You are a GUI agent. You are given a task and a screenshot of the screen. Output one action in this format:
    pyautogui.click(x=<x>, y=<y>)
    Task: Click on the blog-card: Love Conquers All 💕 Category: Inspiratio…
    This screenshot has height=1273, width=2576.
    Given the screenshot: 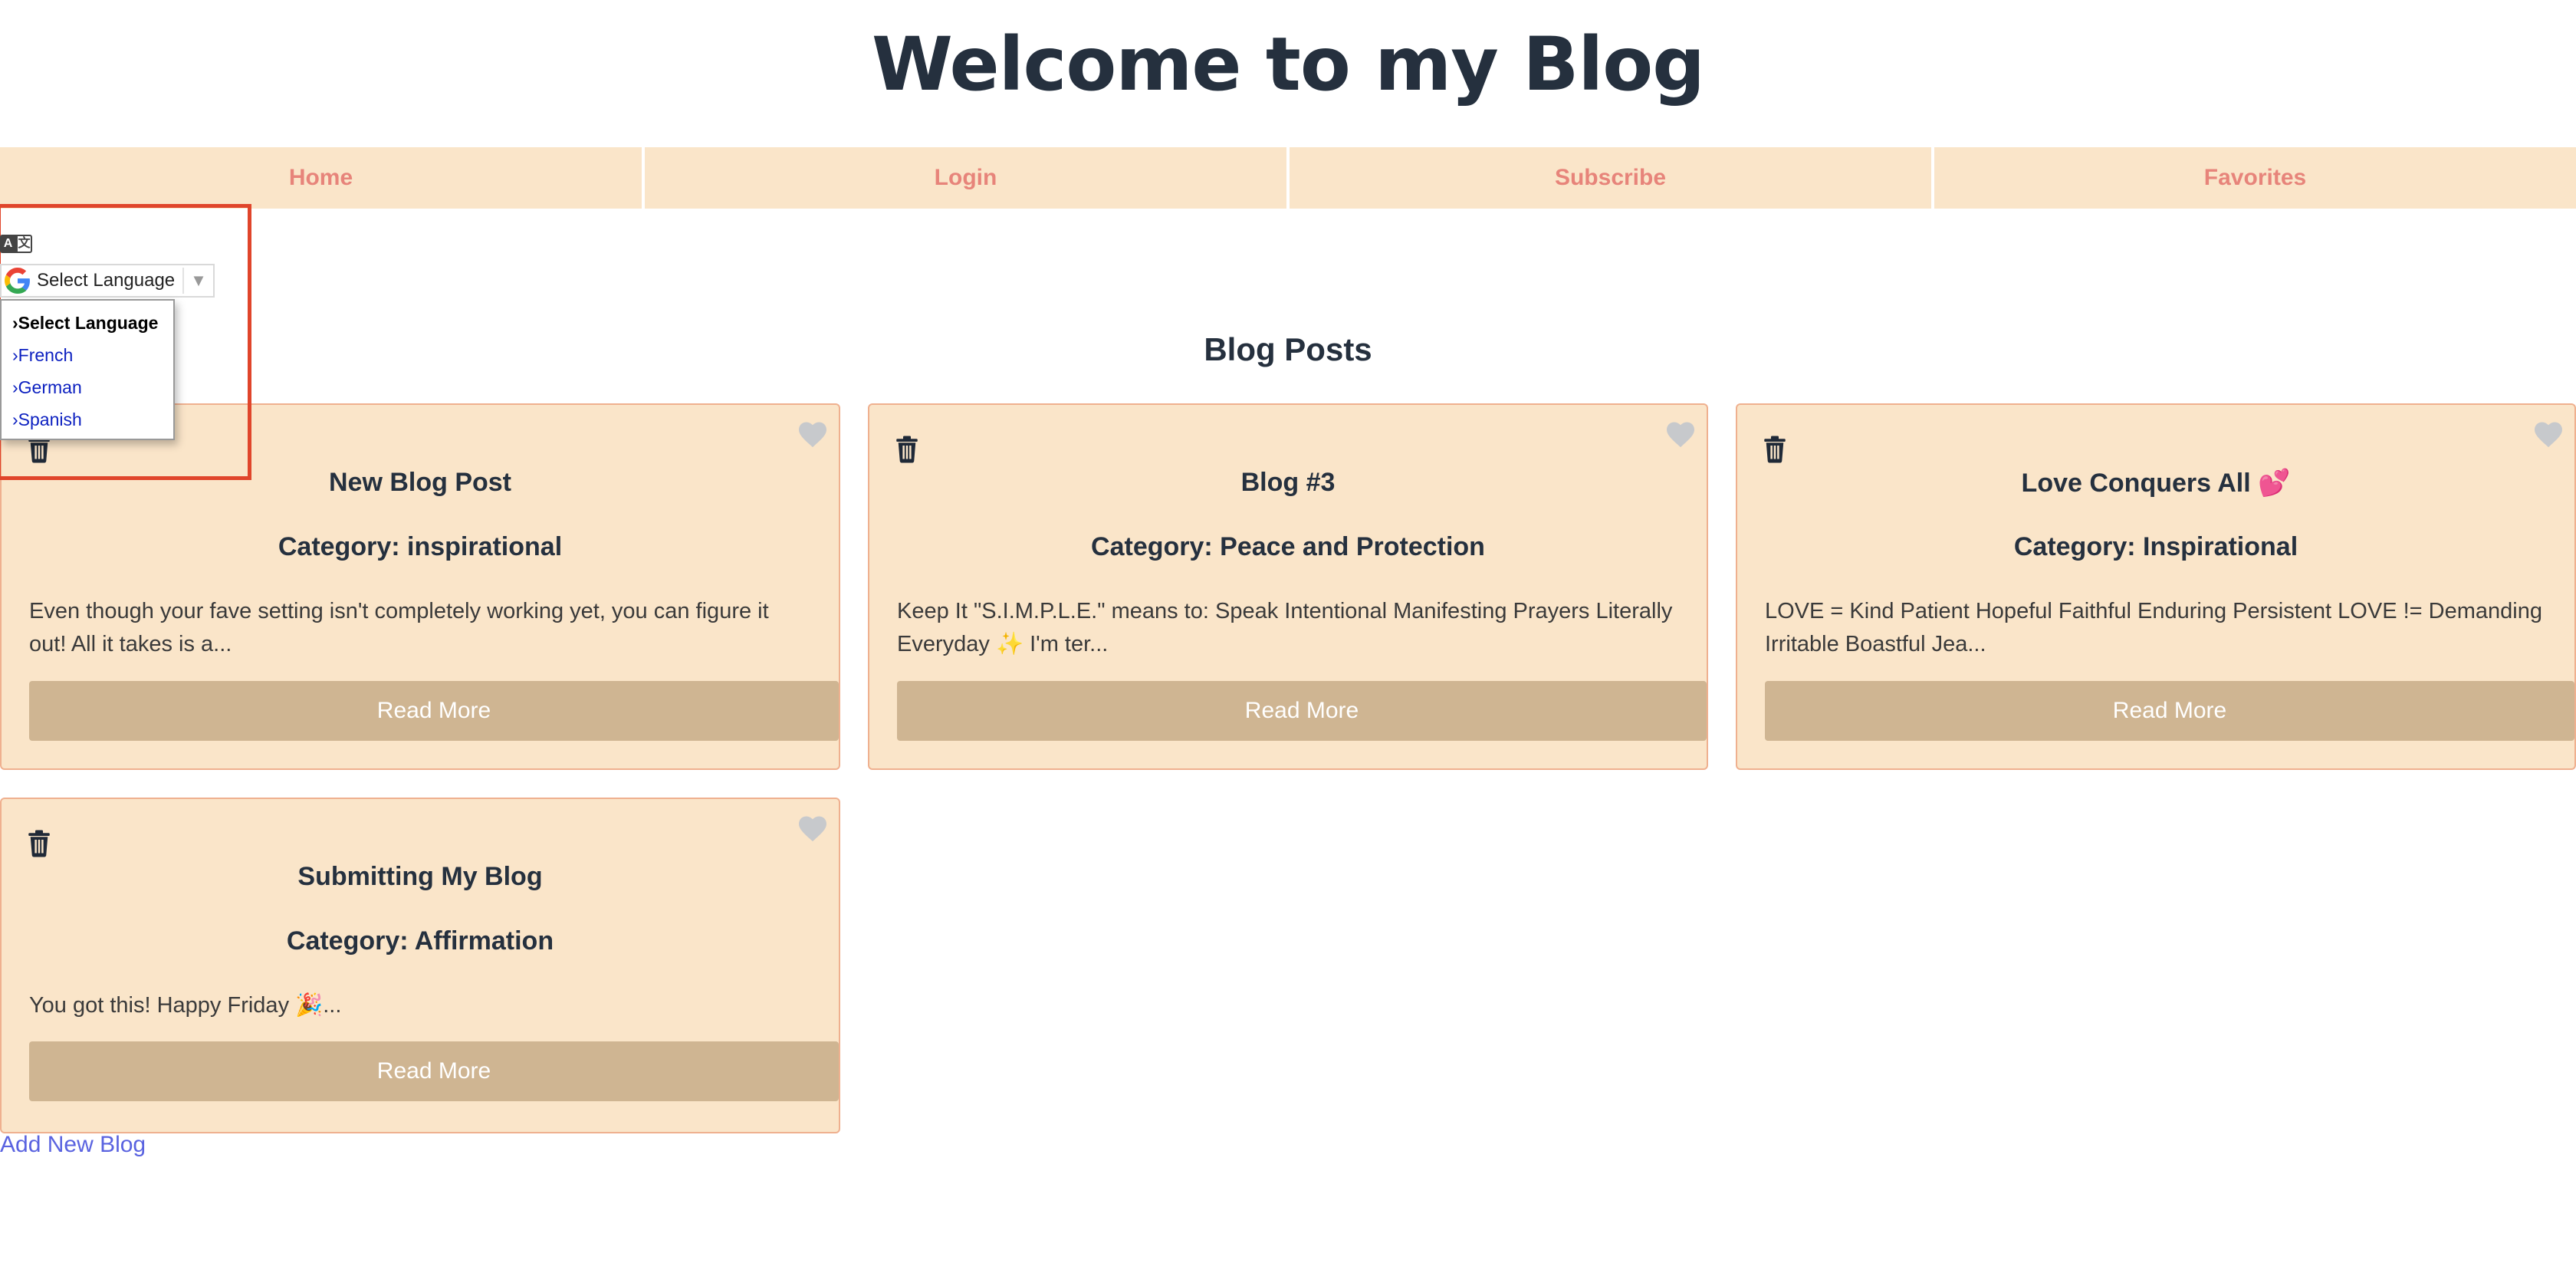 What is the action you would take?
    pyautogui.click(x=2156, y=586)
    